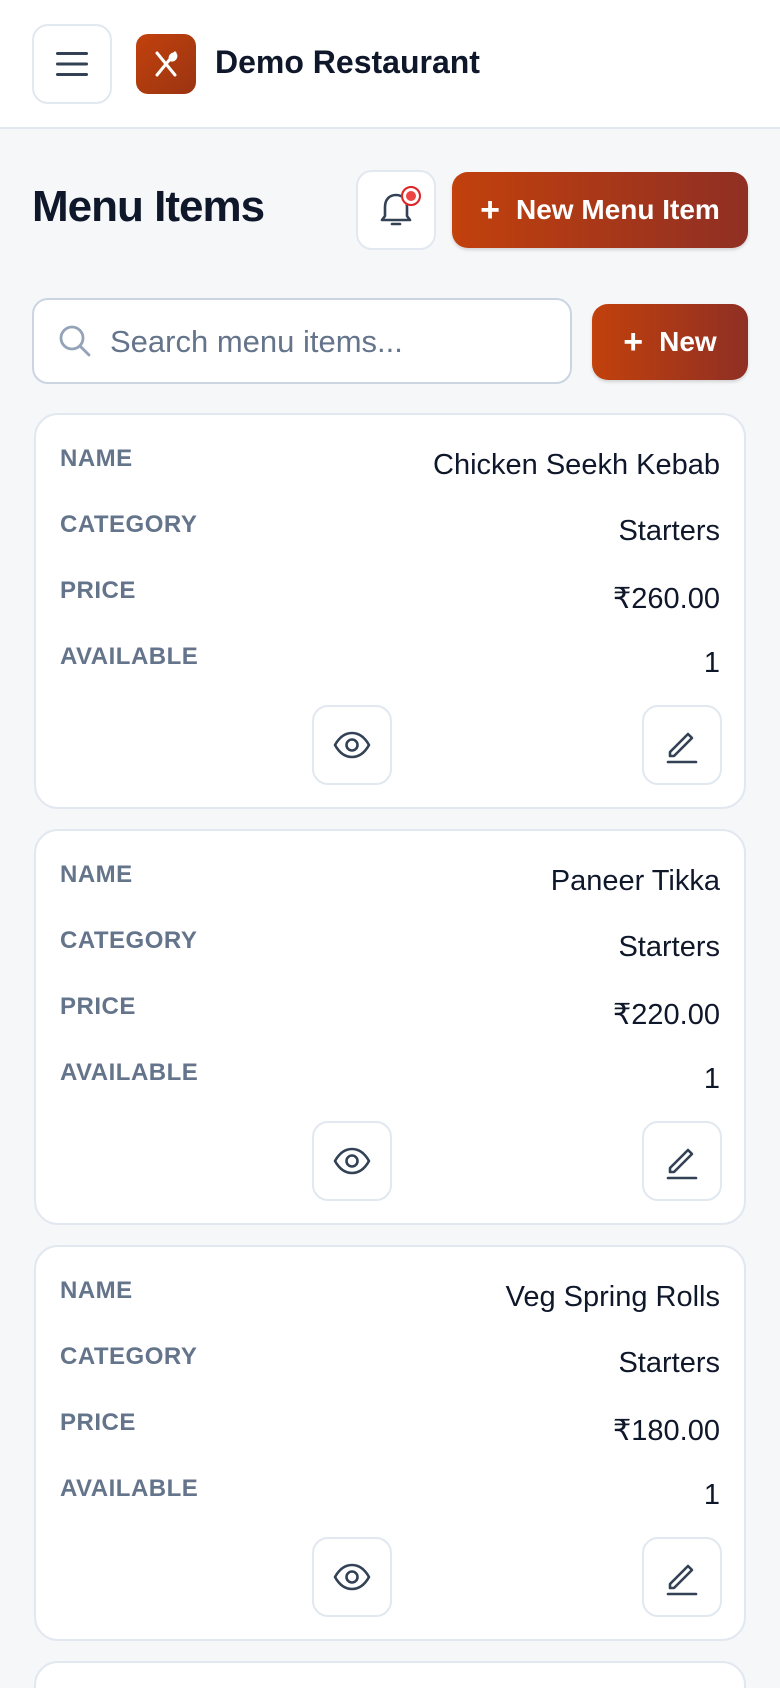  I want to click on item-name: Paneer Tikka, so click(635, 881).